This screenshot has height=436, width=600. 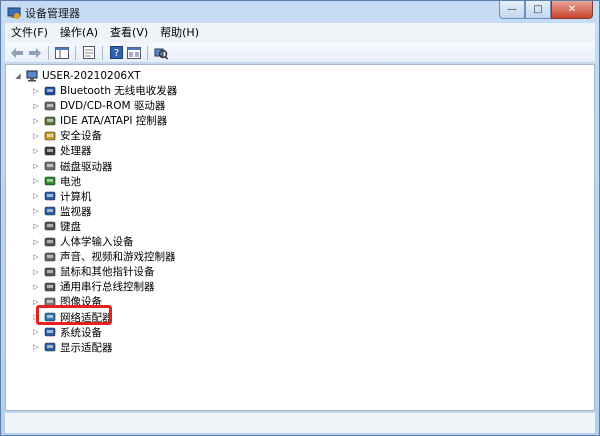 What do you see at coordinates (52, 13) in the screenshot?
I see `window-title: 设备管理器` at bounding box center [52, 13].